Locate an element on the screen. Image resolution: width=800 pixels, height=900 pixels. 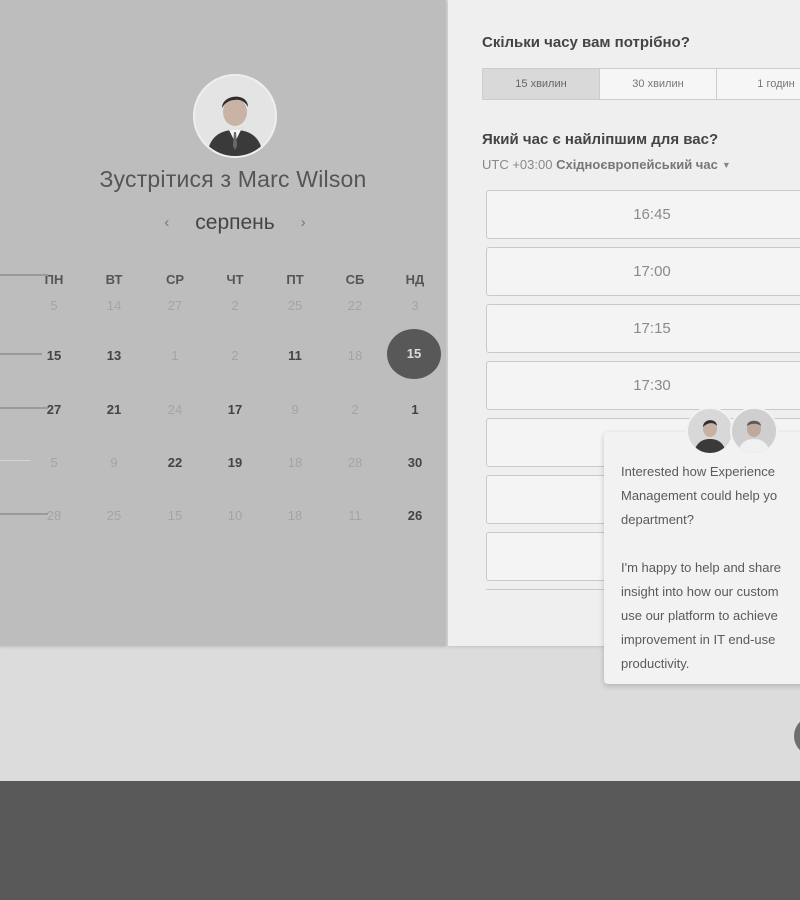
host-title: Зустрітися з Marc Wilson is located at coordinates (233, 179).